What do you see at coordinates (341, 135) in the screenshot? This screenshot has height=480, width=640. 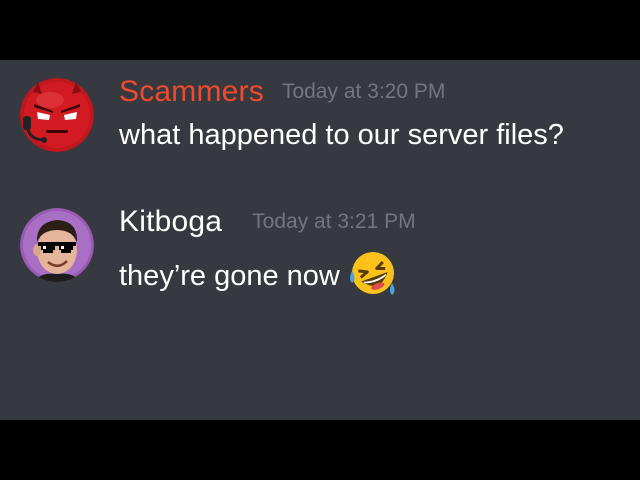 I see `message-text: what happened to our server files?` at bounding box center [341, 135].